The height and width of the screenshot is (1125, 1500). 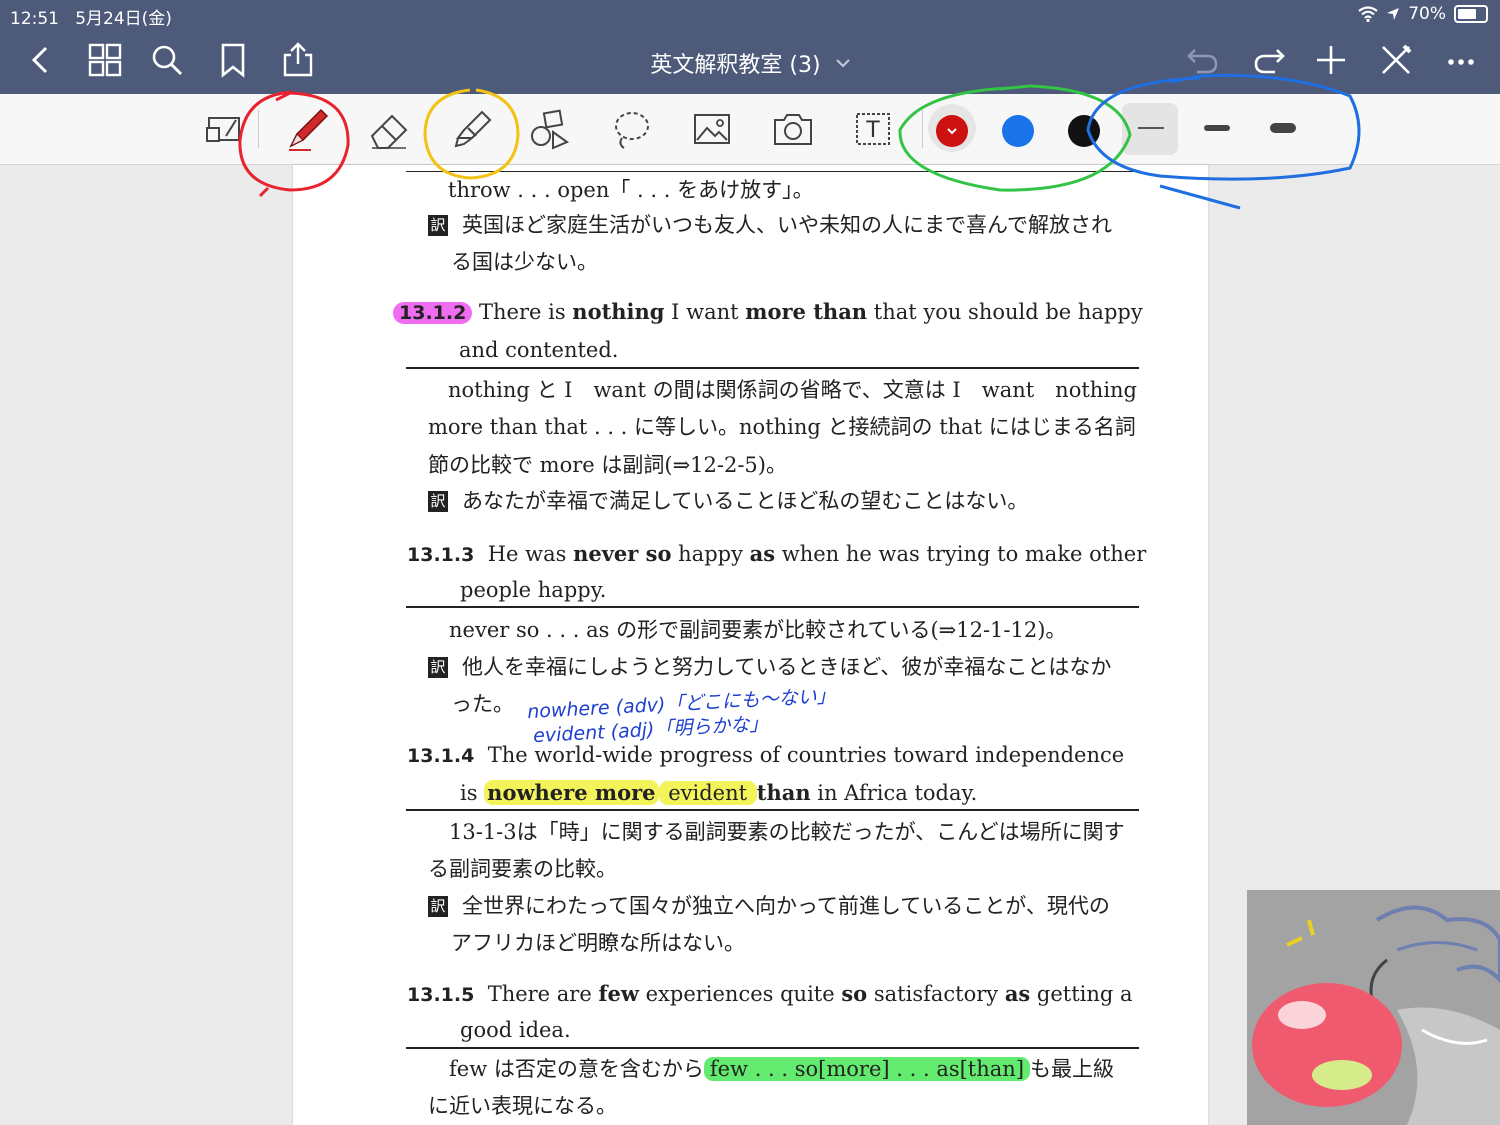 I want to click on highlight-nowhere-more: nowhere more, so click(x=571, y=792).